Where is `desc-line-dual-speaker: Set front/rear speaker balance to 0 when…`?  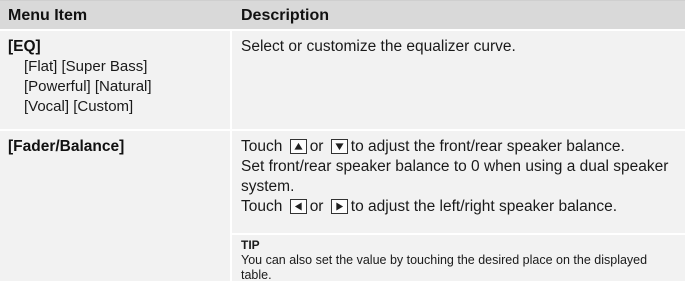
desc-line-dual-speaker: Set front/rear speaker balance to 0 when… is located at coordinates (455, 176).